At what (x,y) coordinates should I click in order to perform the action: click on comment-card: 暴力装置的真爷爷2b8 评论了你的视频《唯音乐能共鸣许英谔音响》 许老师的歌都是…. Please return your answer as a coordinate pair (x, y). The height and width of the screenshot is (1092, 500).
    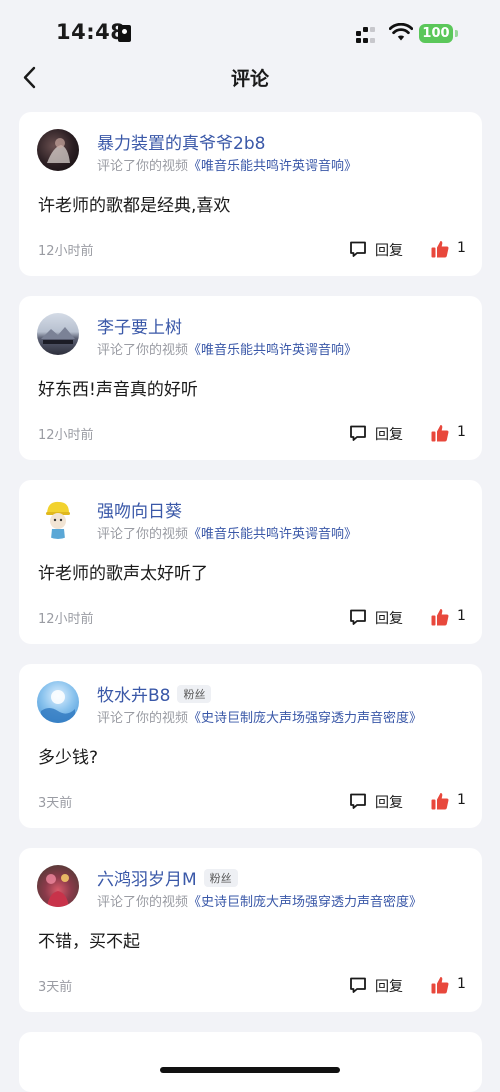
    Looking at the image, I should click on (250, 194).